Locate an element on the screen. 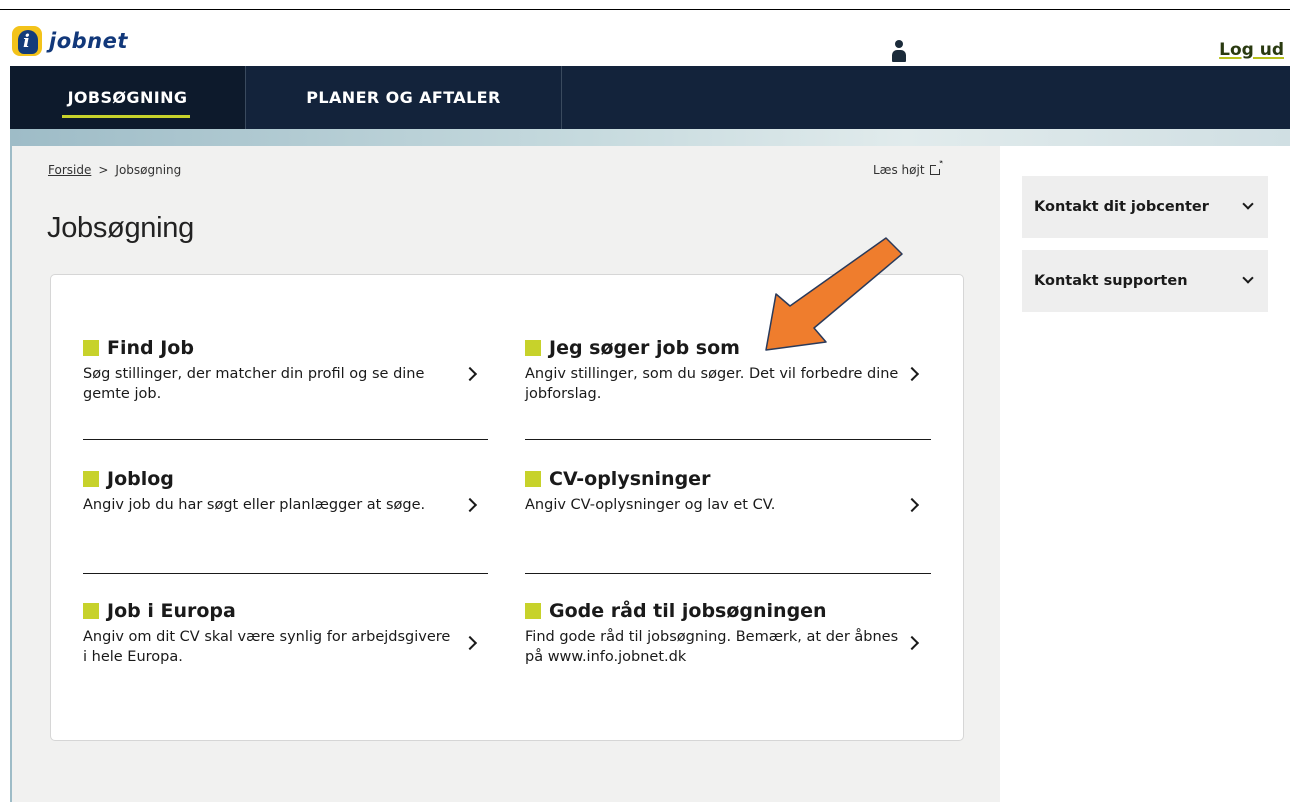 The height and width of the screenshot is (802, 1290). menu-item-title: CV-oplysninger is located at coordinates (630, 479).